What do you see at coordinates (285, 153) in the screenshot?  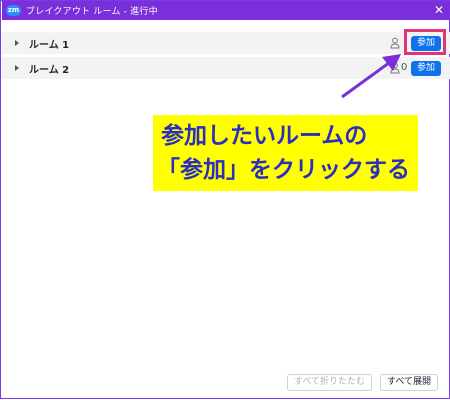 I see `instruction-callout: 参加したいルームの 「参加」をクリックする` at bounding box center [285, 153].